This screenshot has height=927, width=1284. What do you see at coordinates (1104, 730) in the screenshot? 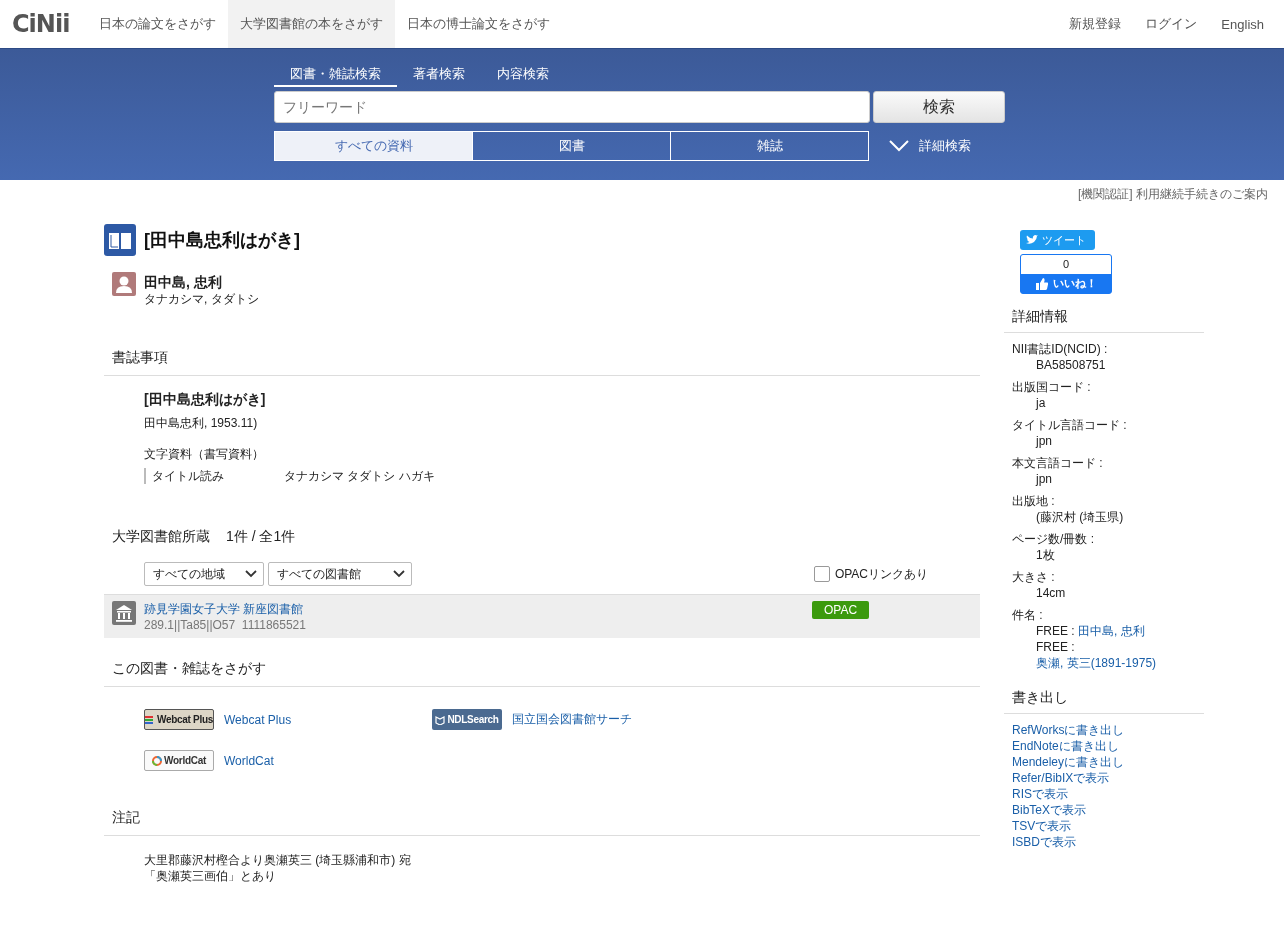
I see `export-link: RefWorksに書き出し` at bounding box center [1104, 730].